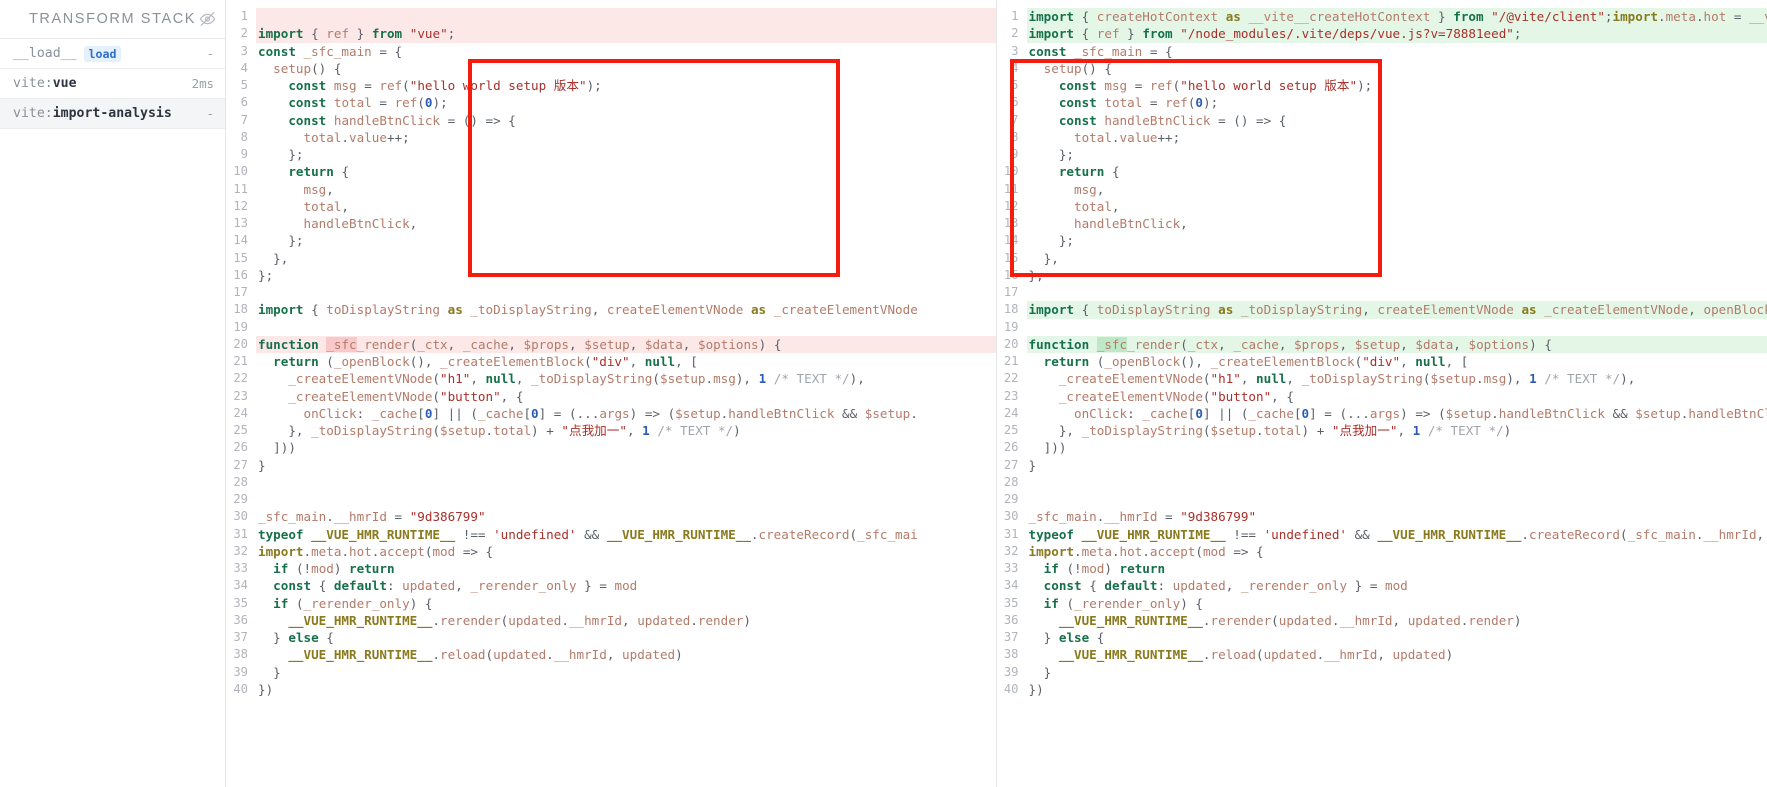 Image resolution: width=1767 pixels, height=787 pixels. What do you see at coordinates (1011, 516) in the screenshot?
I see `line-number: 30` at bounding box center [1011, 516].